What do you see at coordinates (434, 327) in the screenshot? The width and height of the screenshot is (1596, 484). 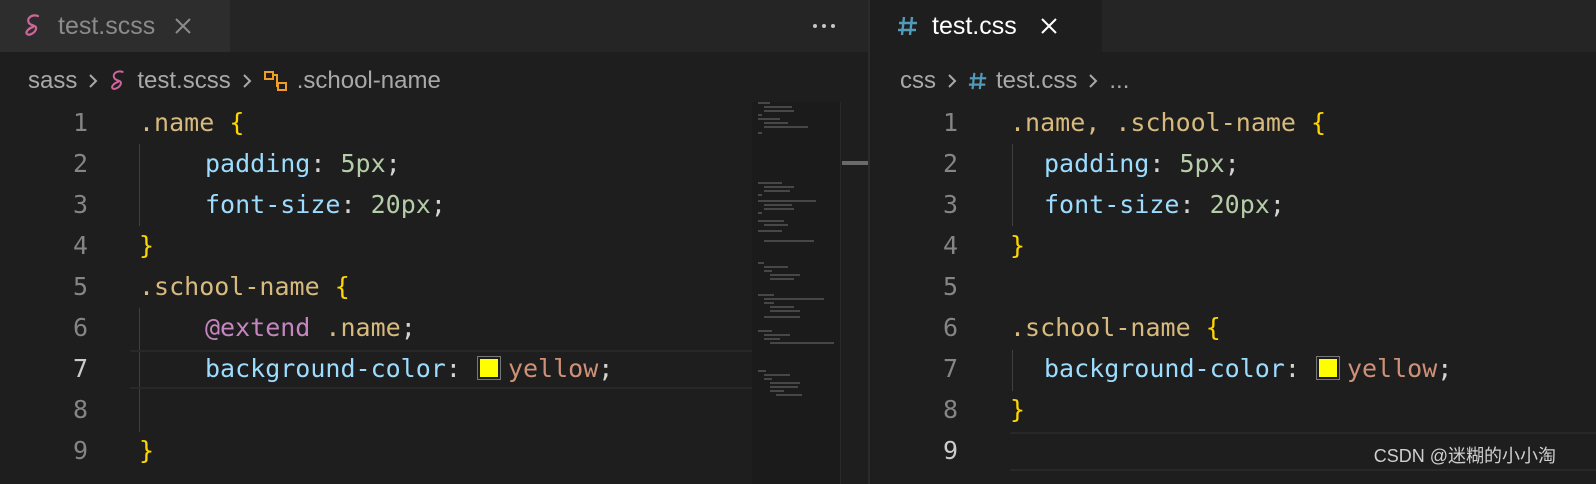 I see `code-line: 6 @extend .name;` at bounding box center [434, 327].